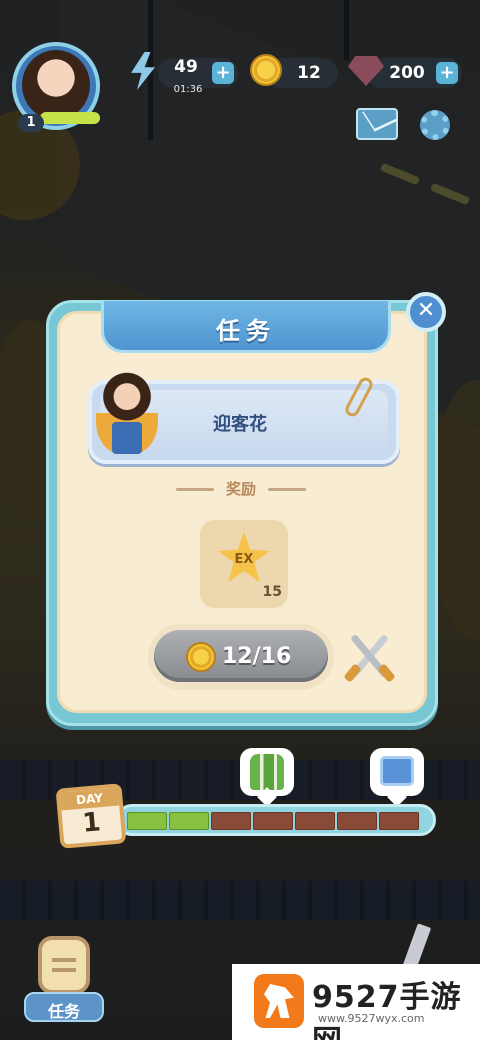 This screenshot has height=1040, width=480. Describe the element at coordinates (371, 1018) in the screenshot. I see `watermark-url: www.9527wyx.com` at that location.